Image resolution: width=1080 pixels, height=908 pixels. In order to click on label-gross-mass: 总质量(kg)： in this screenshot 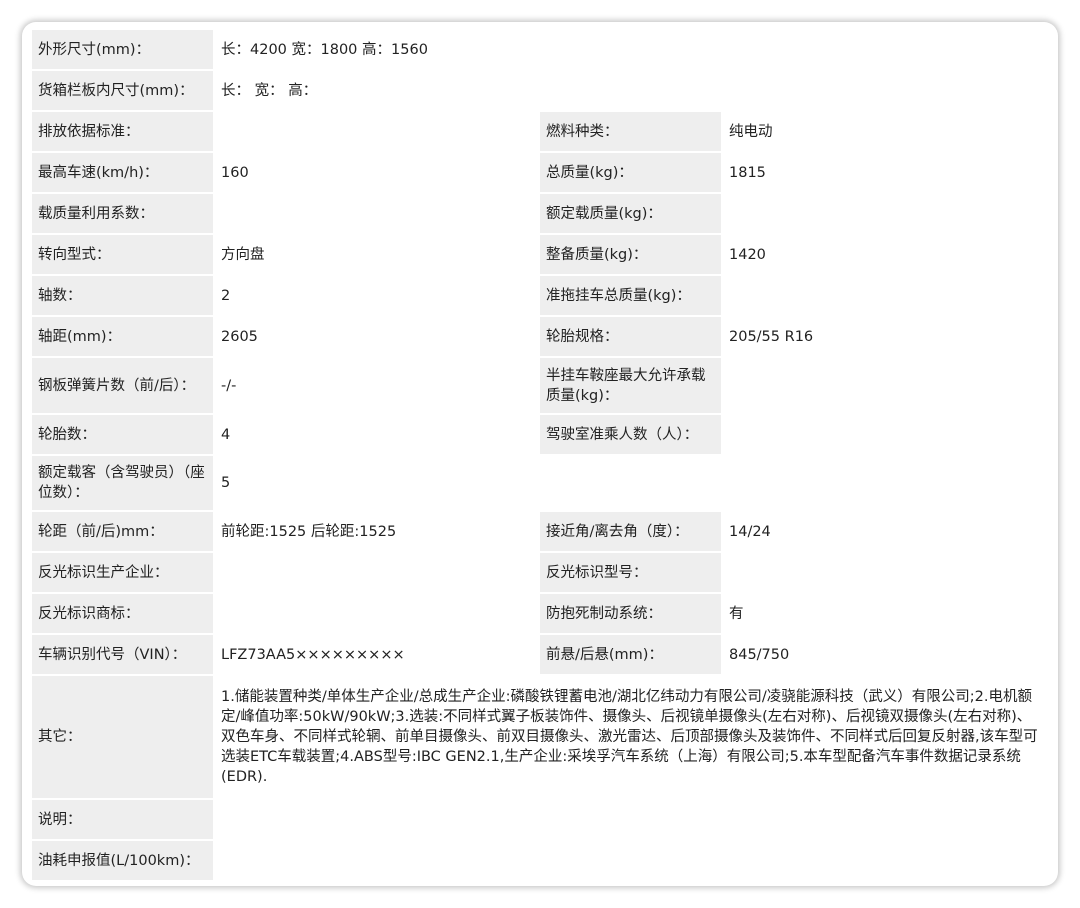, I will do `click(630, 172)`.